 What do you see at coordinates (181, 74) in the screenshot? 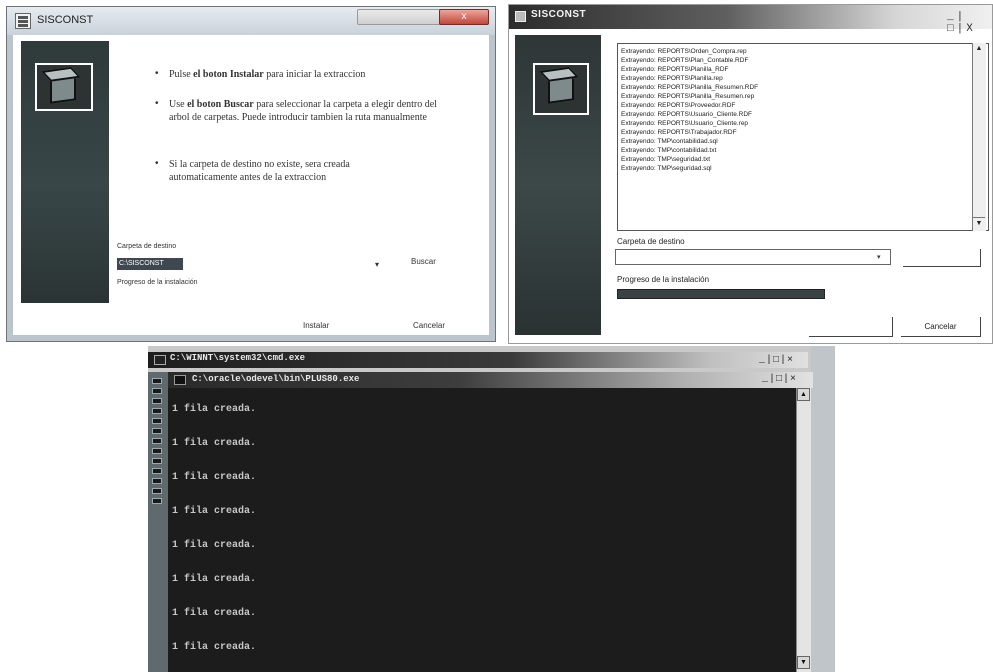
I see `instruction-text: Pulse` at bounding box center [181, 74].